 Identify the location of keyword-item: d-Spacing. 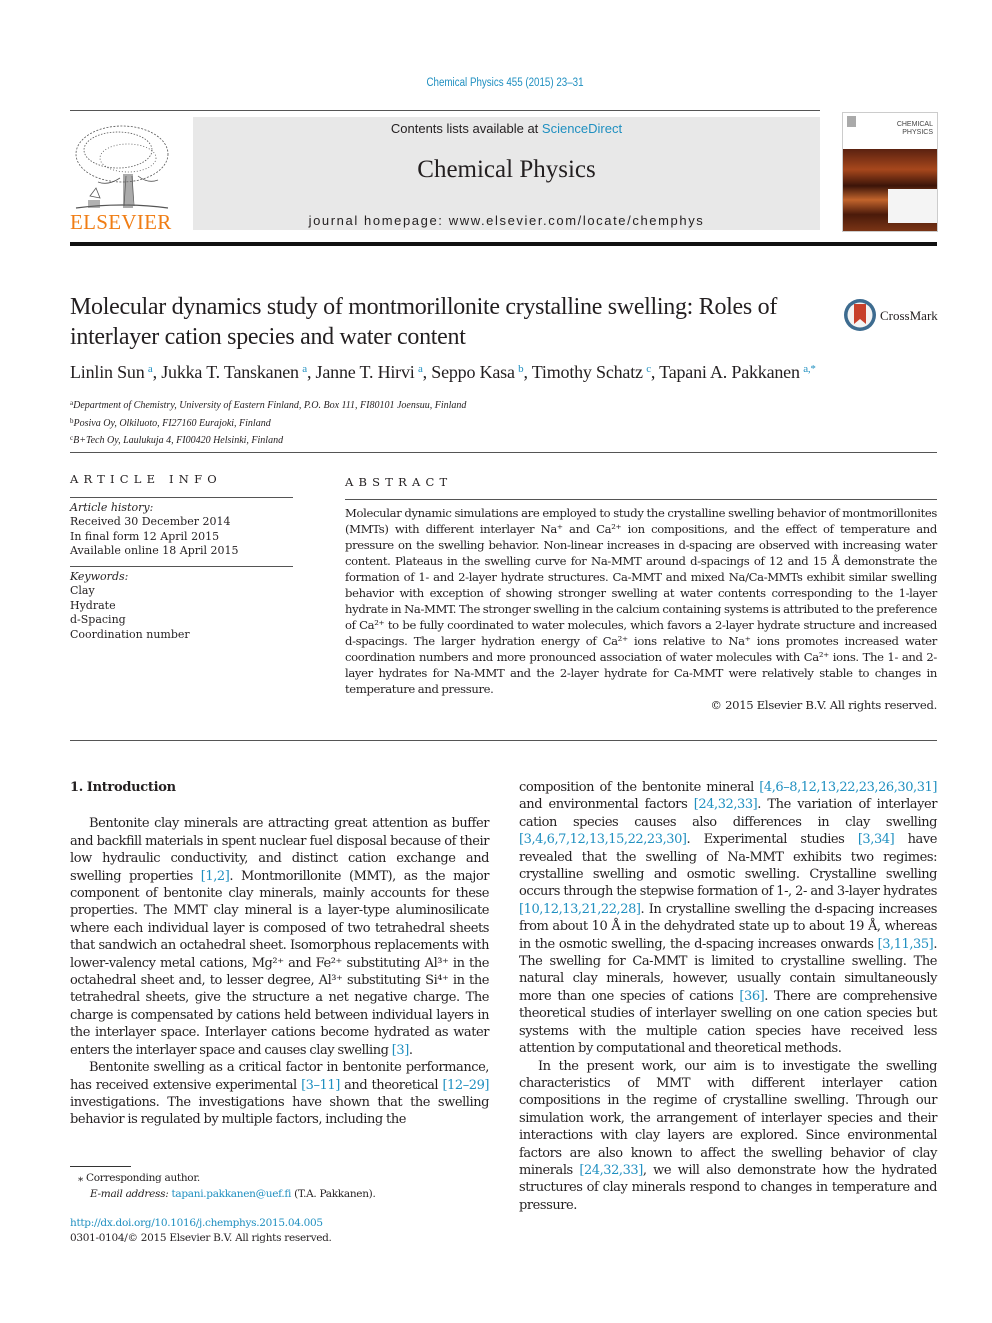
(98, 619).